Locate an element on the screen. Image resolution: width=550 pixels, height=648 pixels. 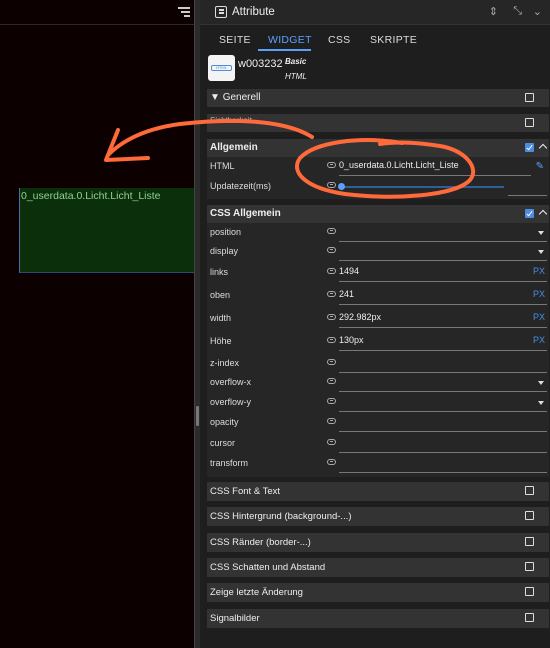
css-field-höhe: Höhe 130px PX is located at coordinates (378, 342).